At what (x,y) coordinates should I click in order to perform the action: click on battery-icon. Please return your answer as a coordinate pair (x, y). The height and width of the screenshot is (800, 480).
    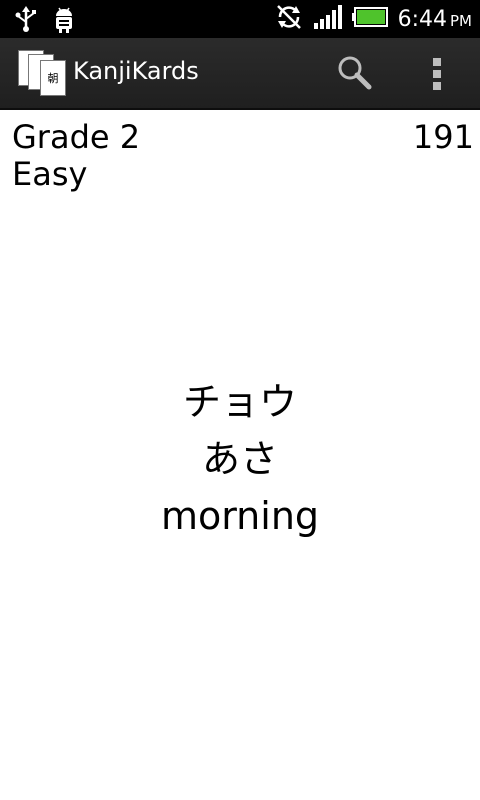
    Looking at the image, I should click on (369, 19).